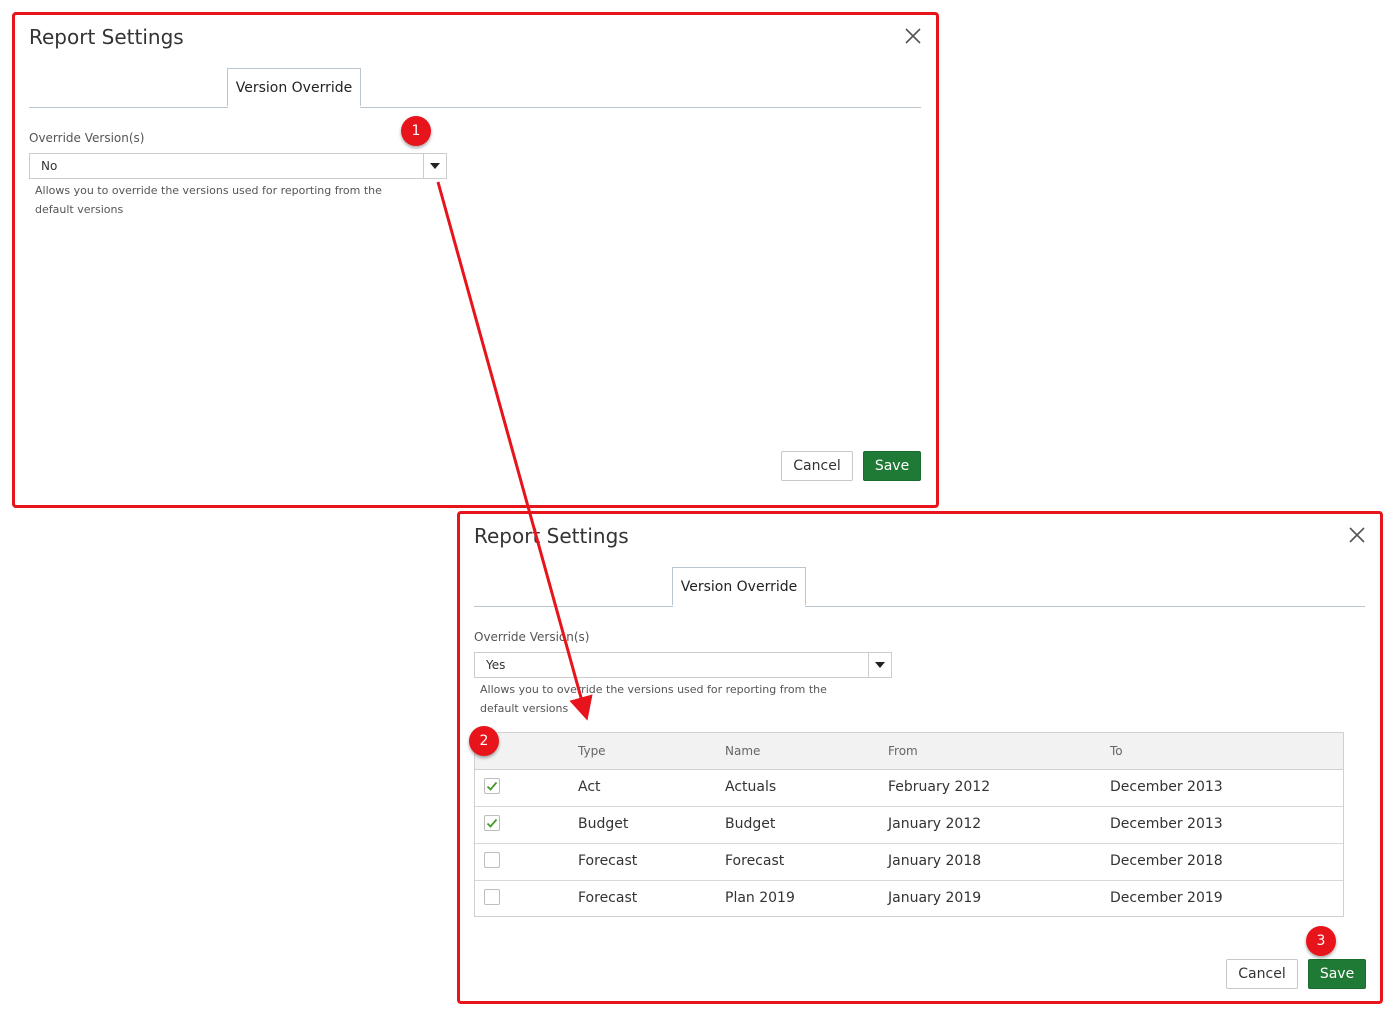 This screenshot has width=1395, height=1016. I want to click on cell-name: Forecast, so click(755, 861).